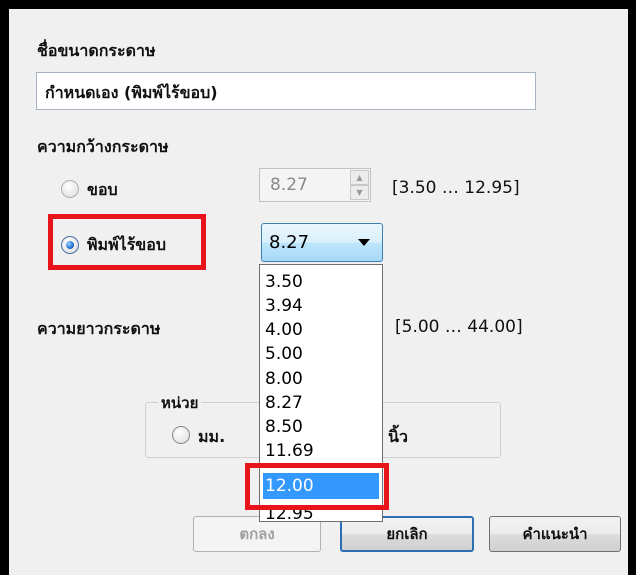  I want to click on spin-buttons: ▲ ▼, so click(359, 185).